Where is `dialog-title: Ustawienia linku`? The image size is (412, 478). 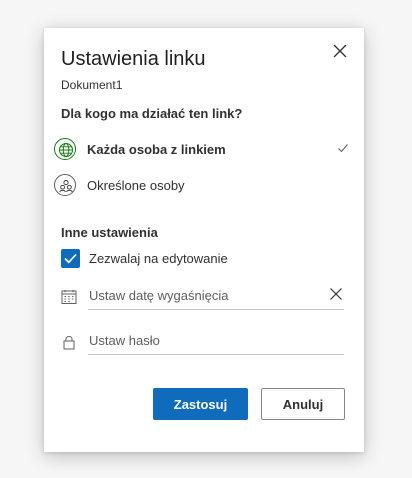 dialog-title: Ustawienia linku is located at coordinates (133, 59).